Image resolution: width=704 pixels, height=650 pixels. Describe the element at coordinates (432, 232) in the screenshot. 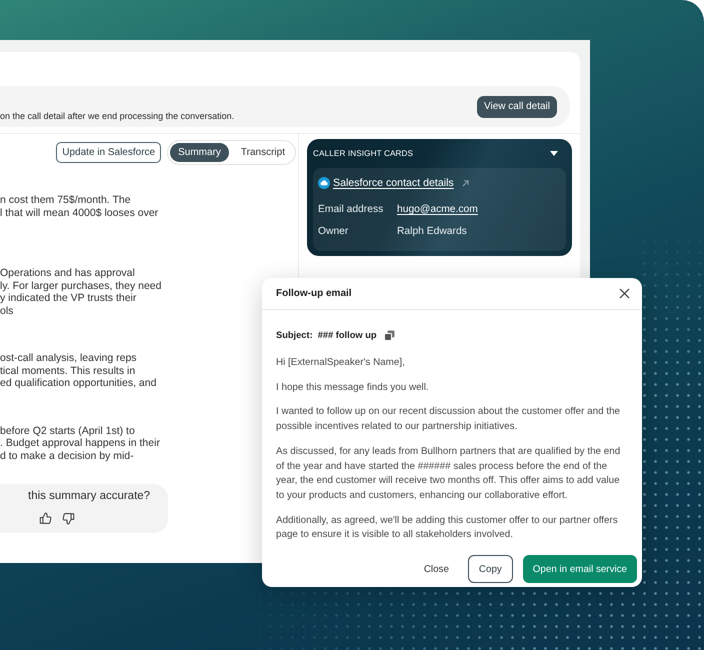

I see `field-value: Ralph Edwards` at that location.